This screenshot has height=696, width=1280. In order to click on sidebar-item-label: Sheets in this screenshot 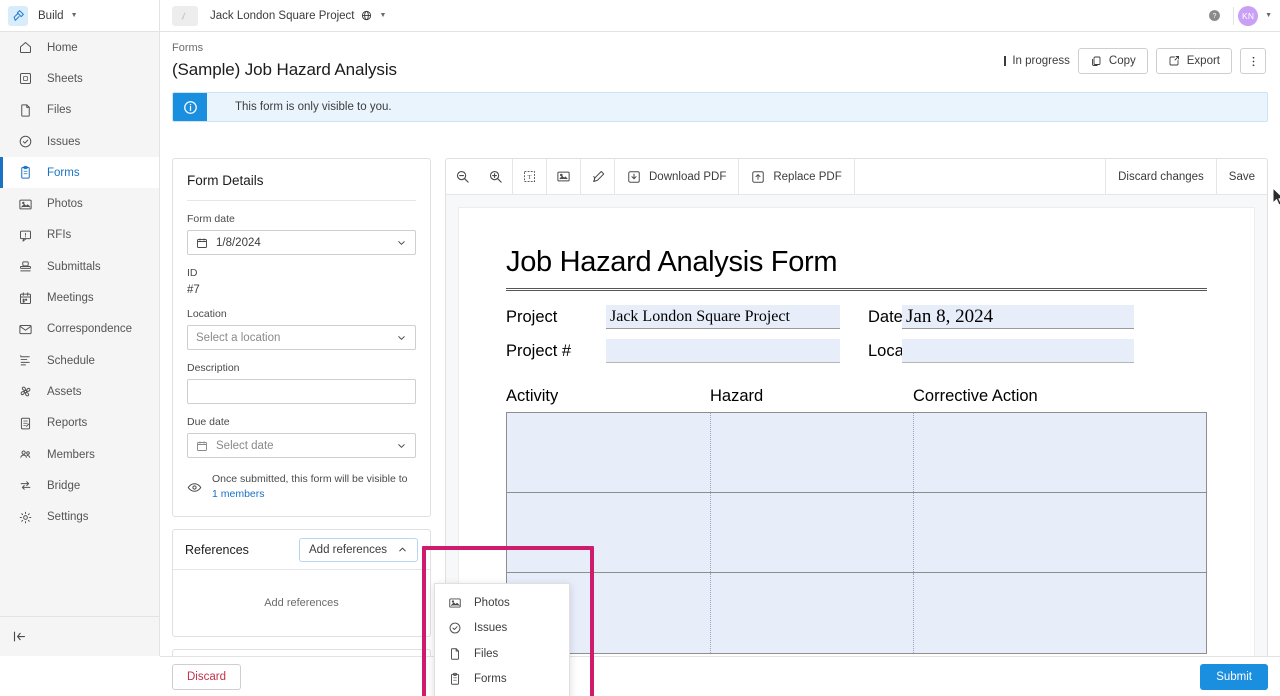, I will do `click(65, 78)`.